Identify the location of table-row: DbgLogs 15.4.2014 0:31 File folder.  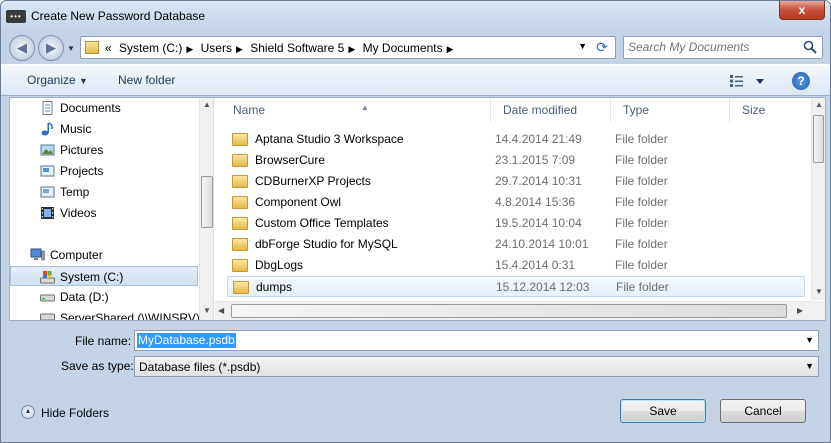
(516, 265).